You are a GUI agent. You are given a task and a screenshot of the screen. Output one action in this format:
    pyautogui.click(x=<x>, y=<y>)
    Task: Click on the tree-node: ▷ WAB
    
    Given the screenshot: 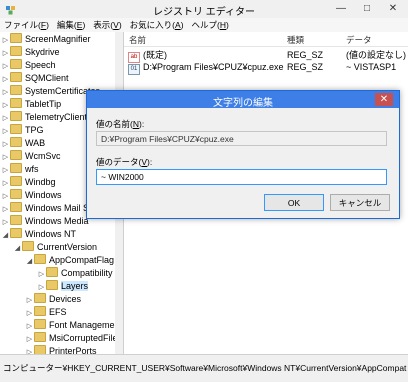 What is the action you would take?
    pyautogui.click(x=23, y=143)
    